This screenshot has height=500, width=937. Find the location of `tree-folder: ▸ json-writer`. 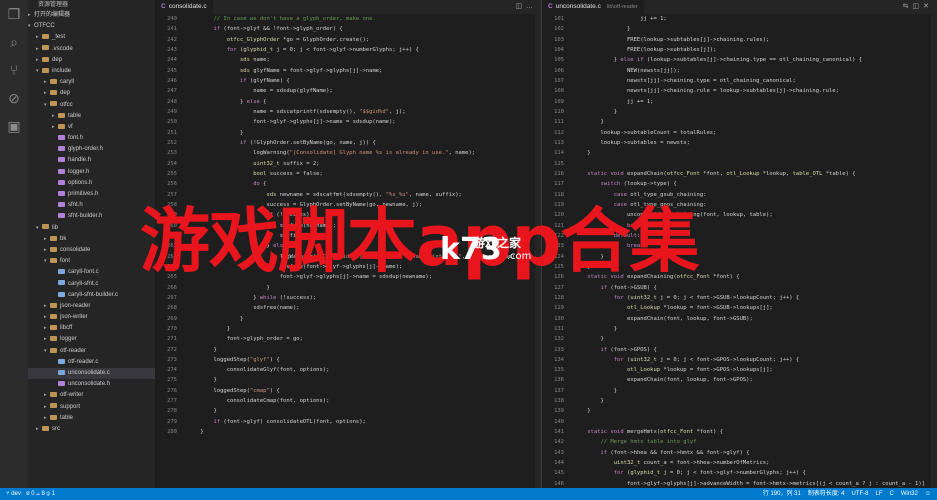

tree-folder: ▸ json-writer is located at coordinates (91, 317).